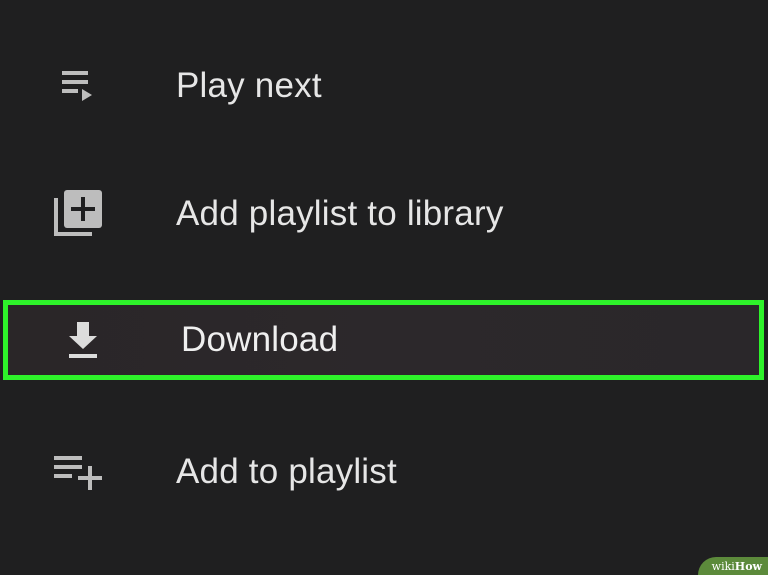 The width and height of the screenshot is (768, 575). I want to click on menu-item-add-playlist-to-library: Add playlist to library, so click(384, 214).